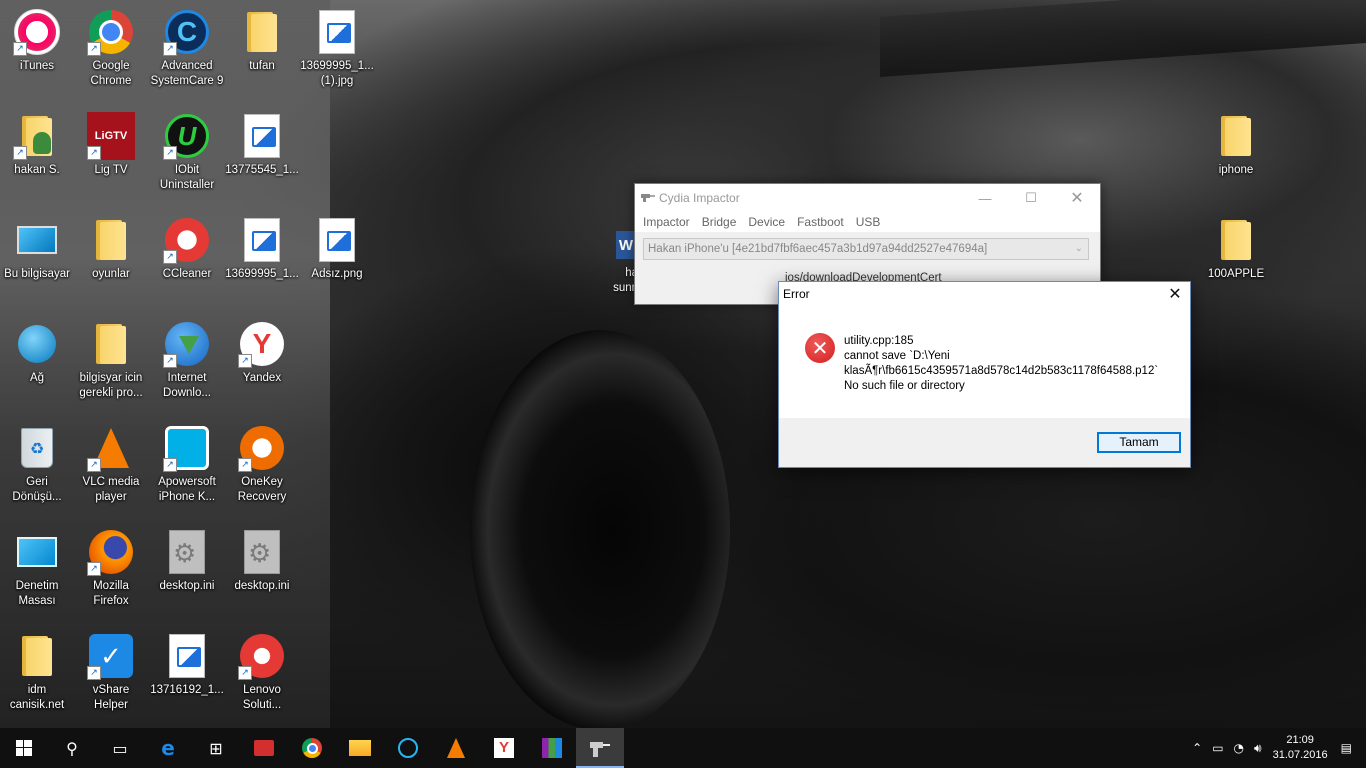  I want to click on menu-fastboot: Fastboot, so click(820, 222).